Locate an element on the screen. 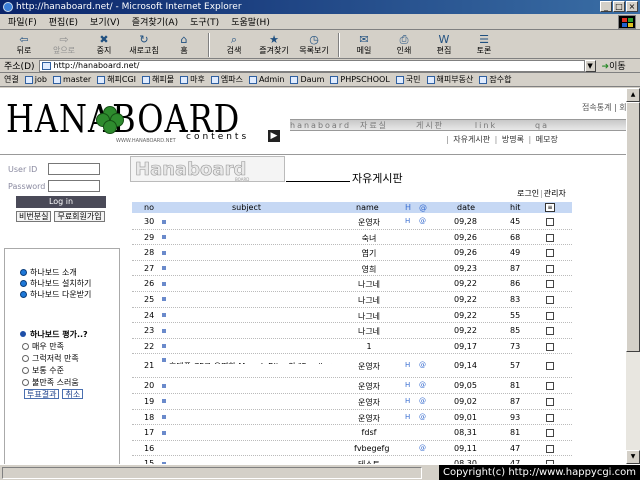 This screenshot has height=480, width=640. row-subject-link: 우리나라는 엽기종족 is located at coordinates (165, 330).